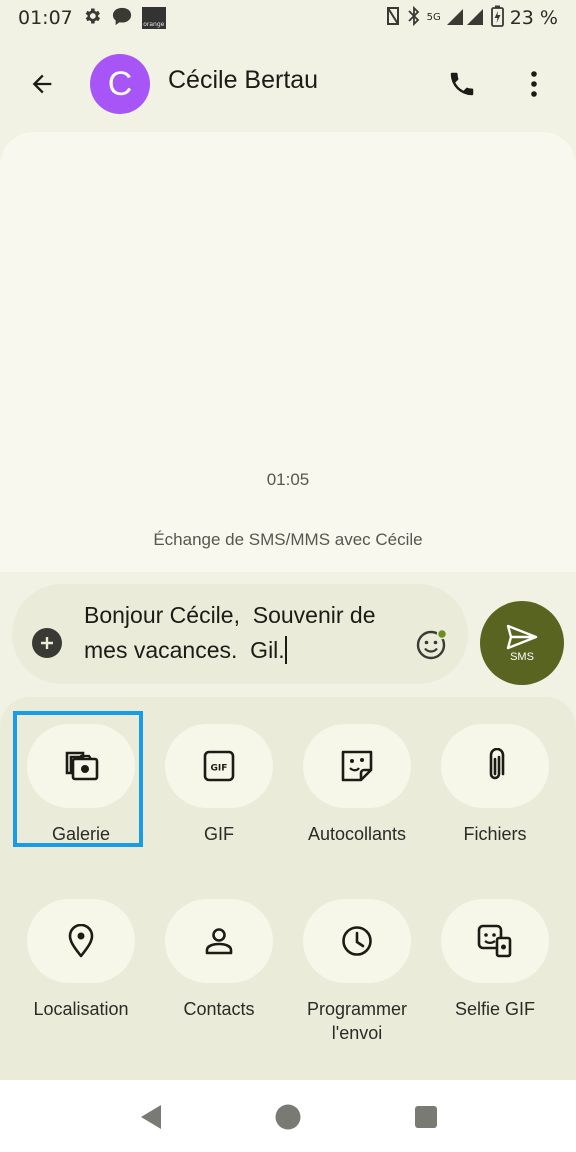 This screenshot has width=576, height=1152. I want to click on attachment-label: Localisation, so click(81, 1009).